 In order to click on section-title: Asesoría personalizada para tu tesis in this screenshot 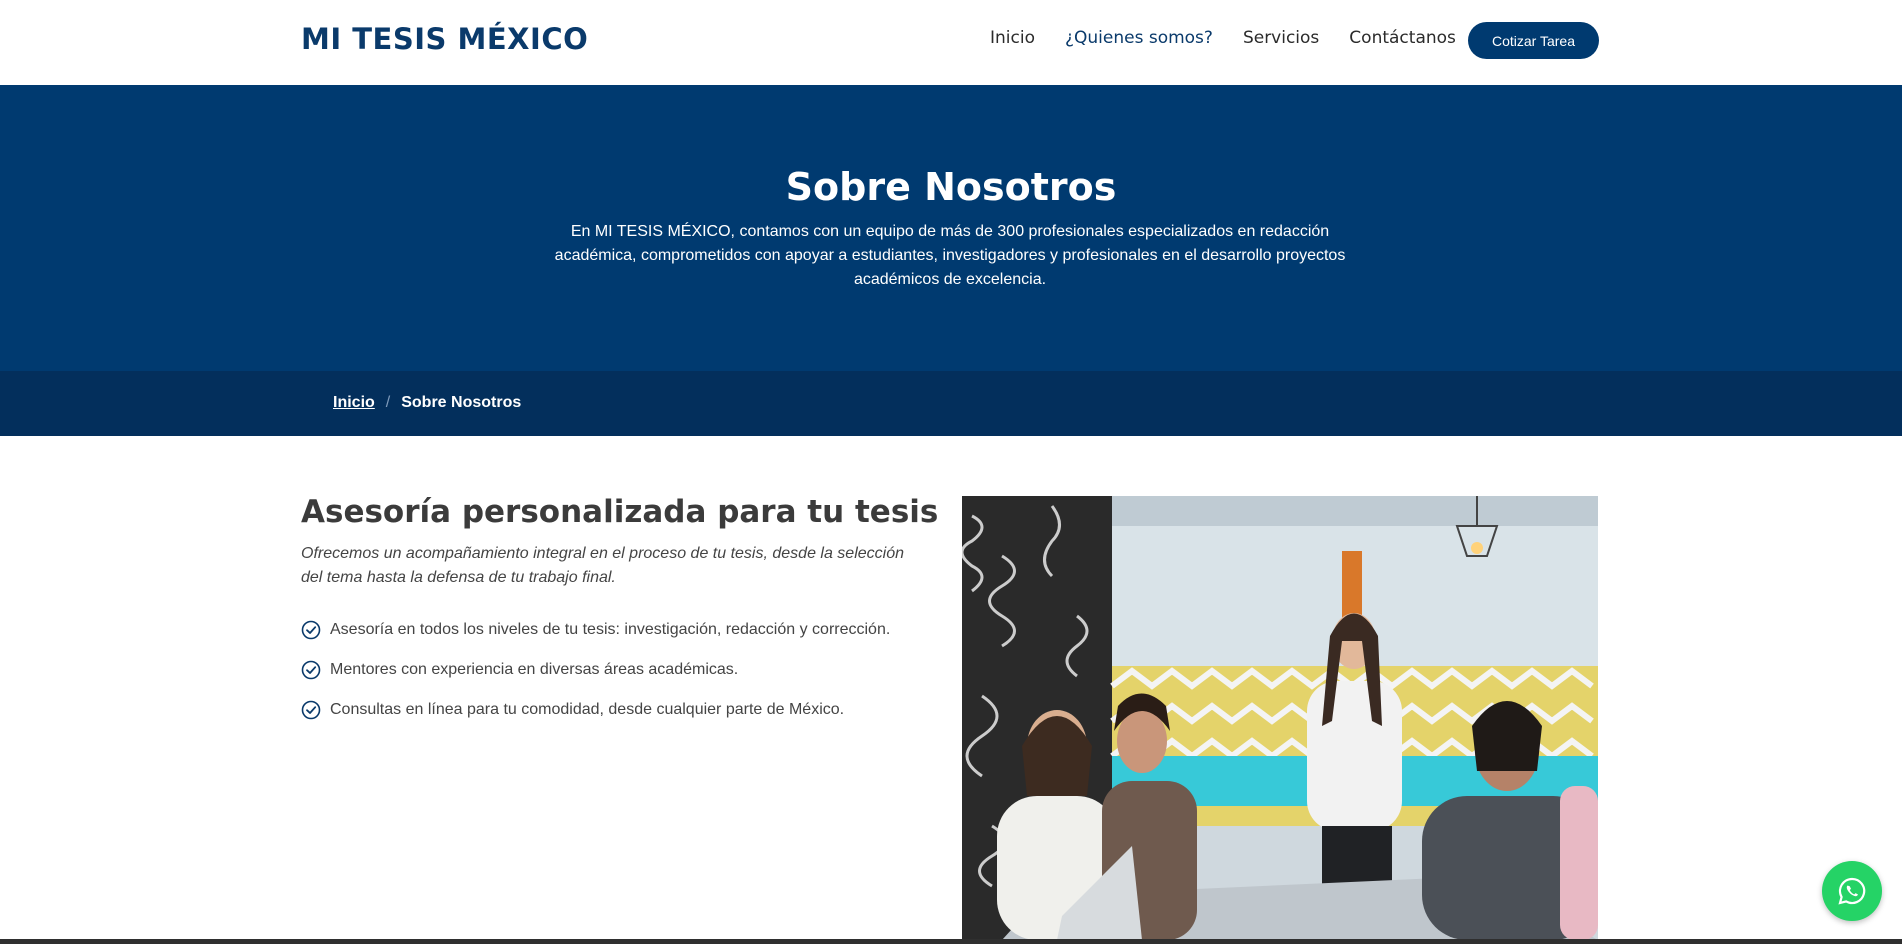, I will do `click(620, 512)`.